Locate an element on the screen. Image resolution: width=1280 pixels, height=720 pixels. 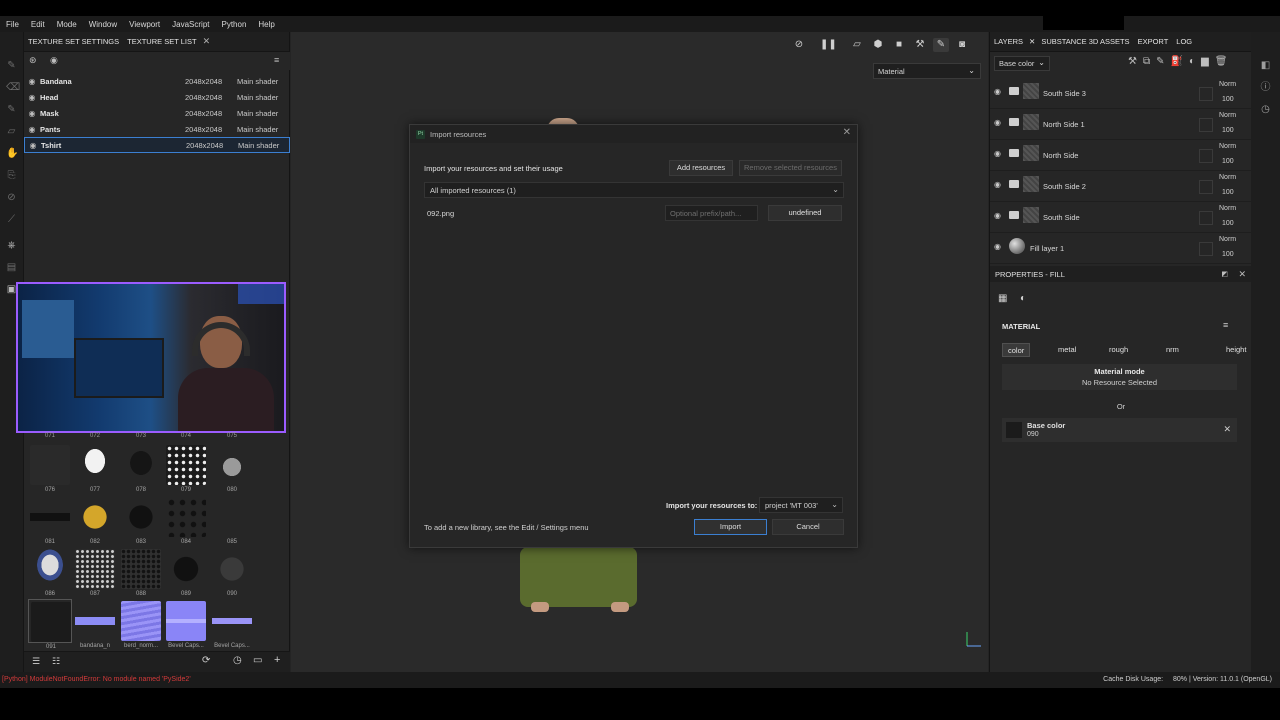
texture-set-row: ◉ Pants 2048x2048 Main shader is located at coordinates (157, 129).